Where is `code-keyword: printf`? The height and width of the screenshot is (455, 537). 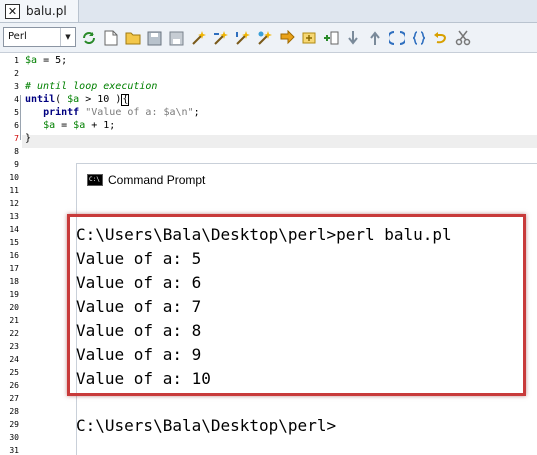
code-keyword: printf is located at coordinates (61, 112).